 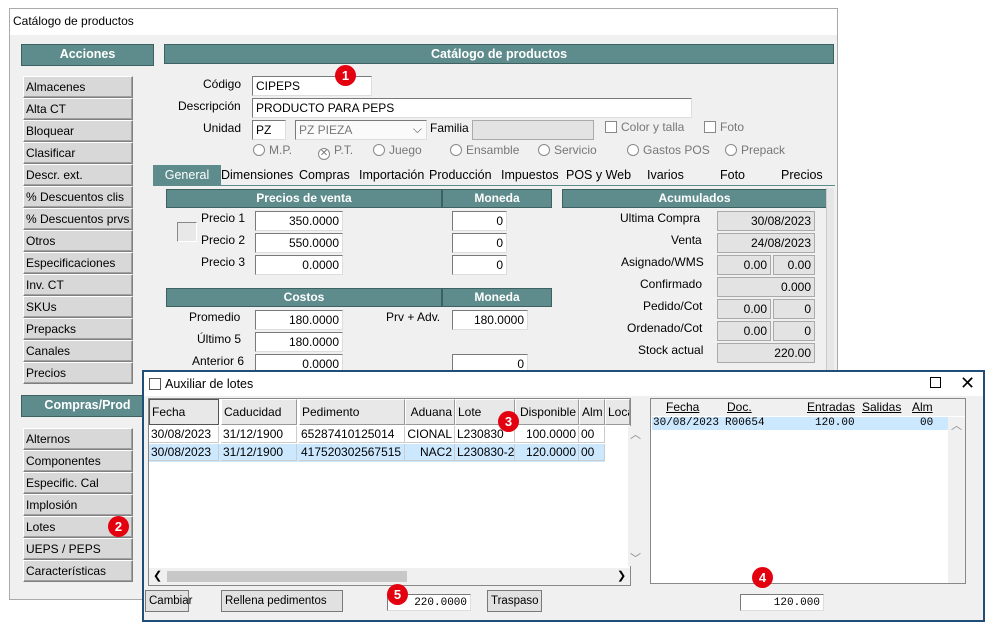 I want to click on grid-col-caducidad: Caducidad, so click(x=259, y=412).